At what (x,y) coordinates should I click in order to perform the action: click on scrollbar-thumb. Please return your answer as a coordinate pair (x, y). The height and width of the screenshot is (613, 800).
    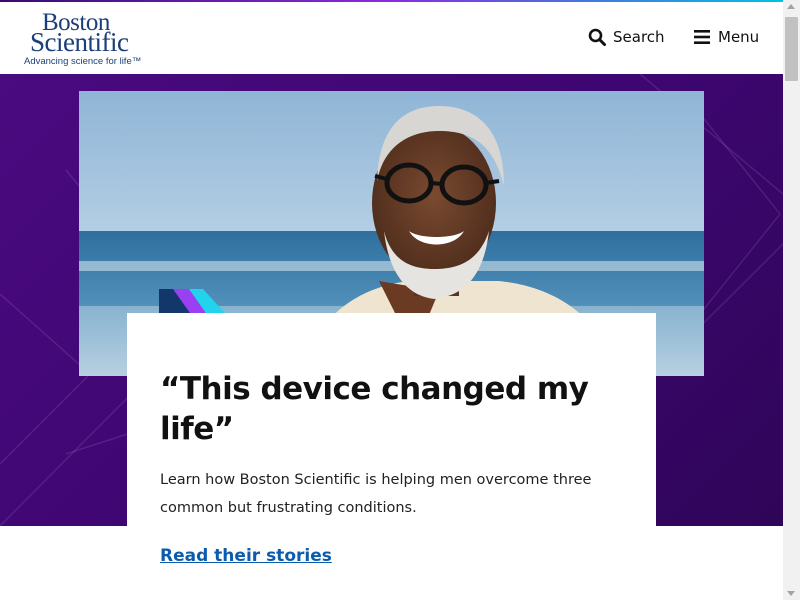
    Looking at the image, I should click on (791, 49).